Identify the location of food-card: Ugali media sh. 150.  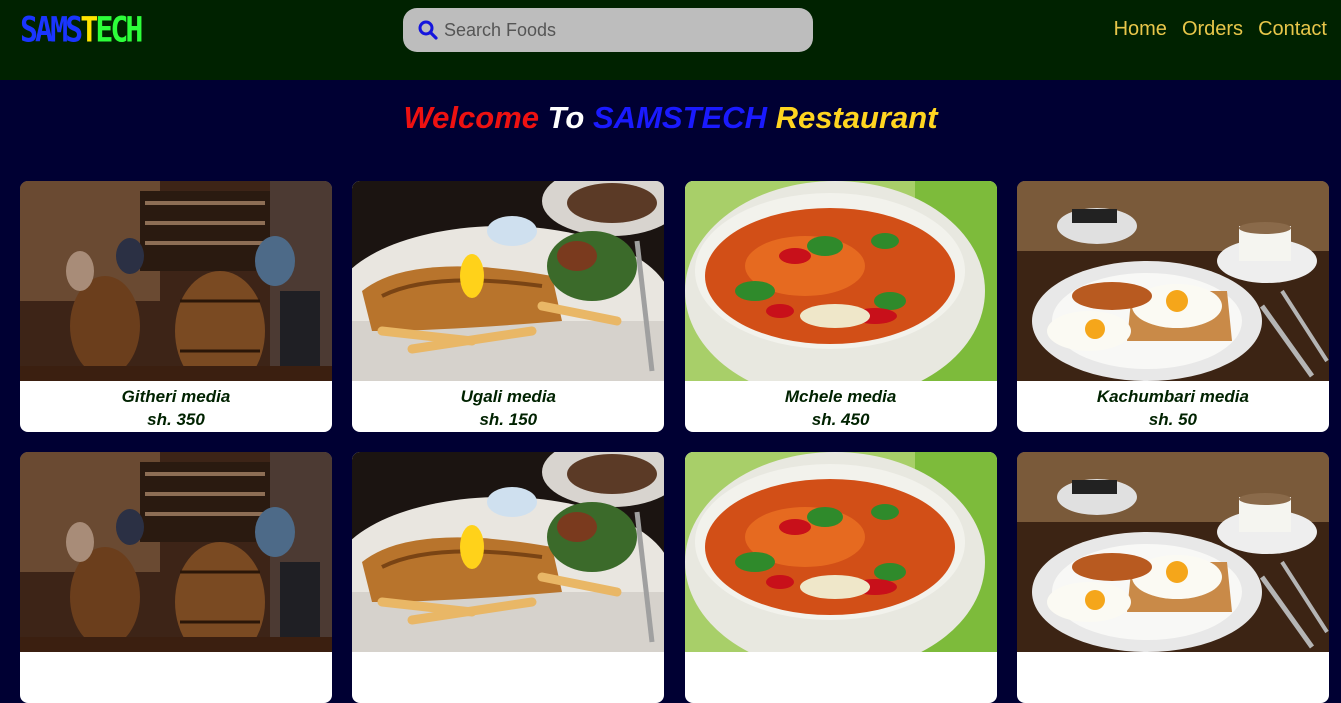
(508, 306).